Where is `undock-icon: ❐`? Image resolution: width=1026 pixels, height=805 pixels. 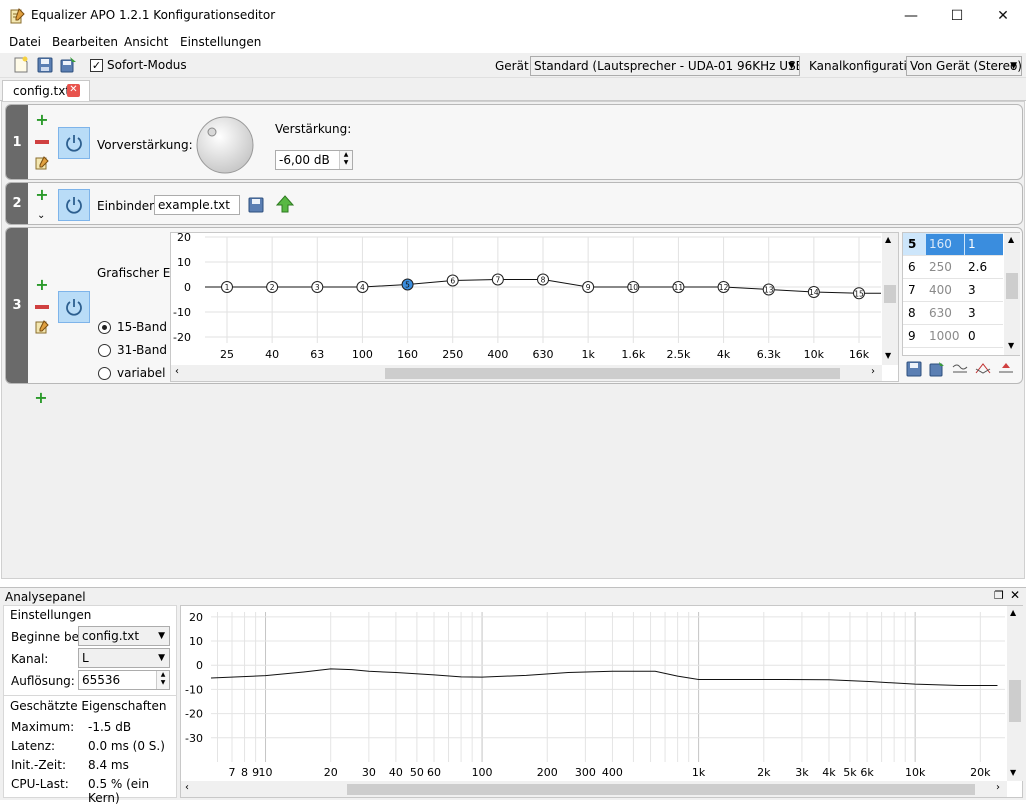
undock-icon: ❐ is located at coordinates (999, 595).